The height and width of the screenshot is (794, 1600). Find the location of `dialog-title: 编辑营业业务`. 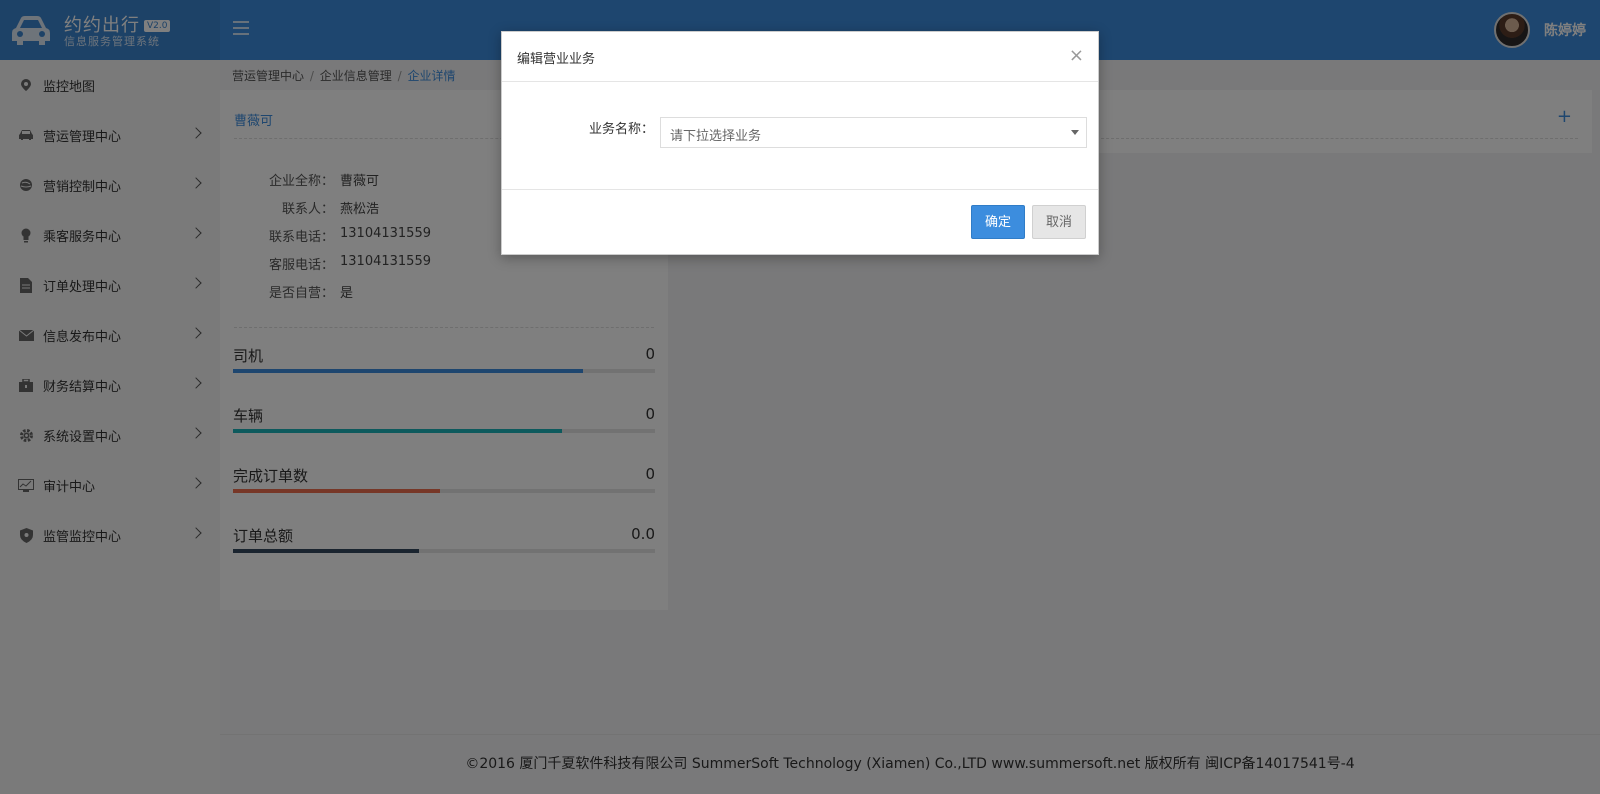

dialog-title: 编辑营业业务 is located at coordinates (556, 59).